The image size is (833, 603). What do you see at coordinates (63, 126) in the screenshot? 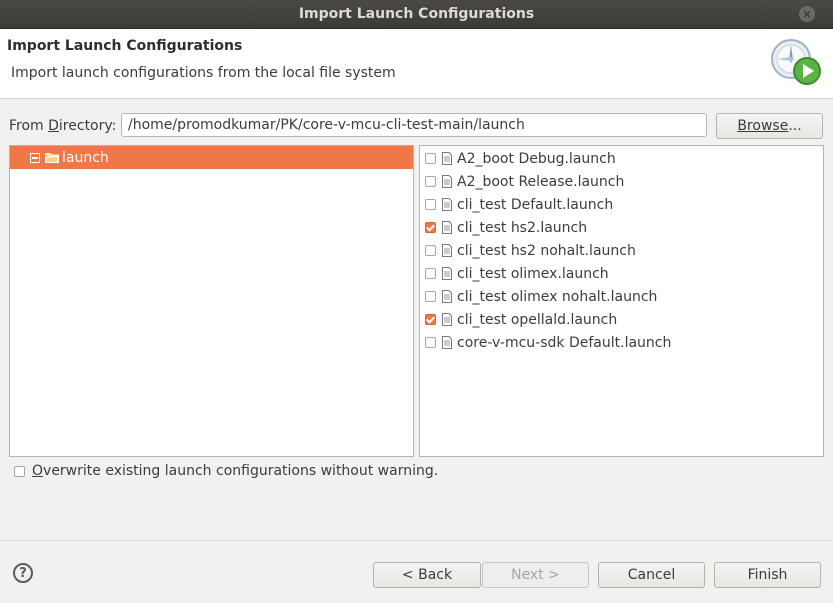
I see `directory-label: From Directory:` at bounding box center [63, 126].